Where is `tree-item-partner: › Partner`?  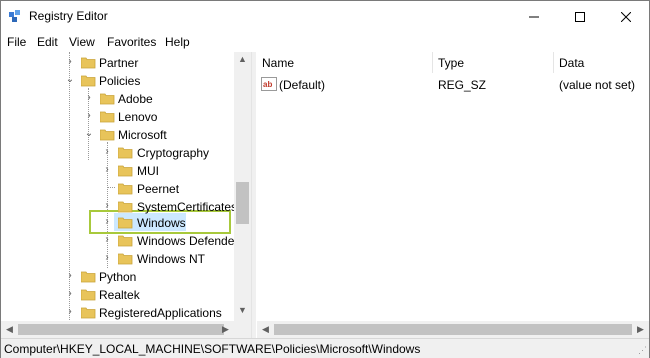
tree-item-partner: › Partner is located at coordinates (117, 63).